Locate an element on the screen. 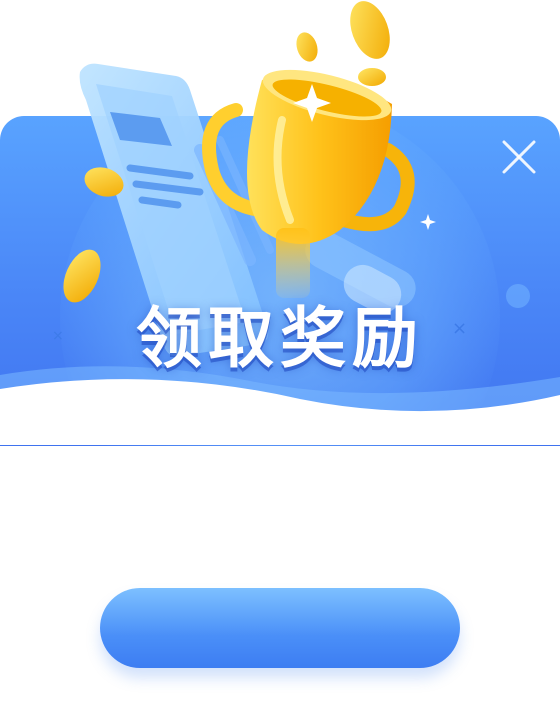  close-button is located at coordinates (519, 157).